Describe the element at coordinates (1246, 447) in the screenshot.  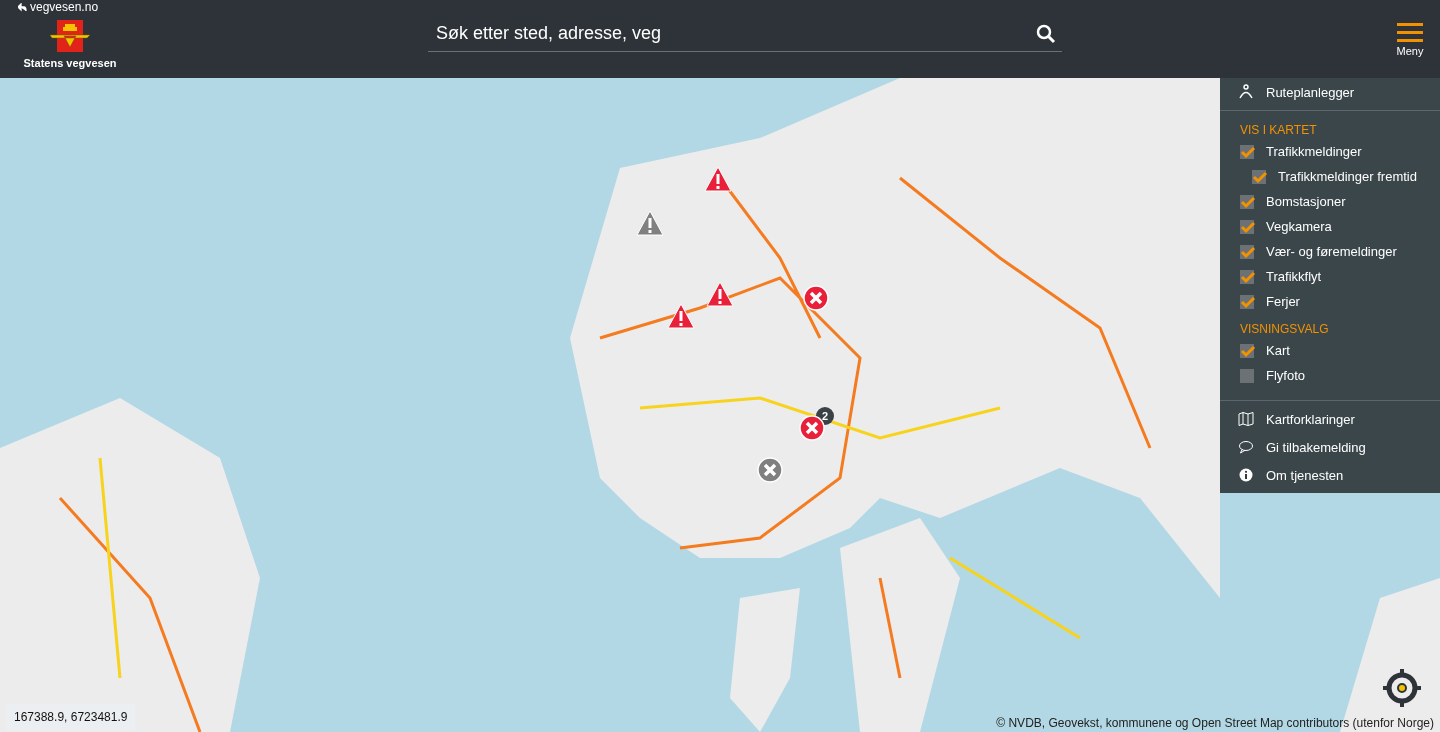
I see `speech-bubble-icon` at that location.